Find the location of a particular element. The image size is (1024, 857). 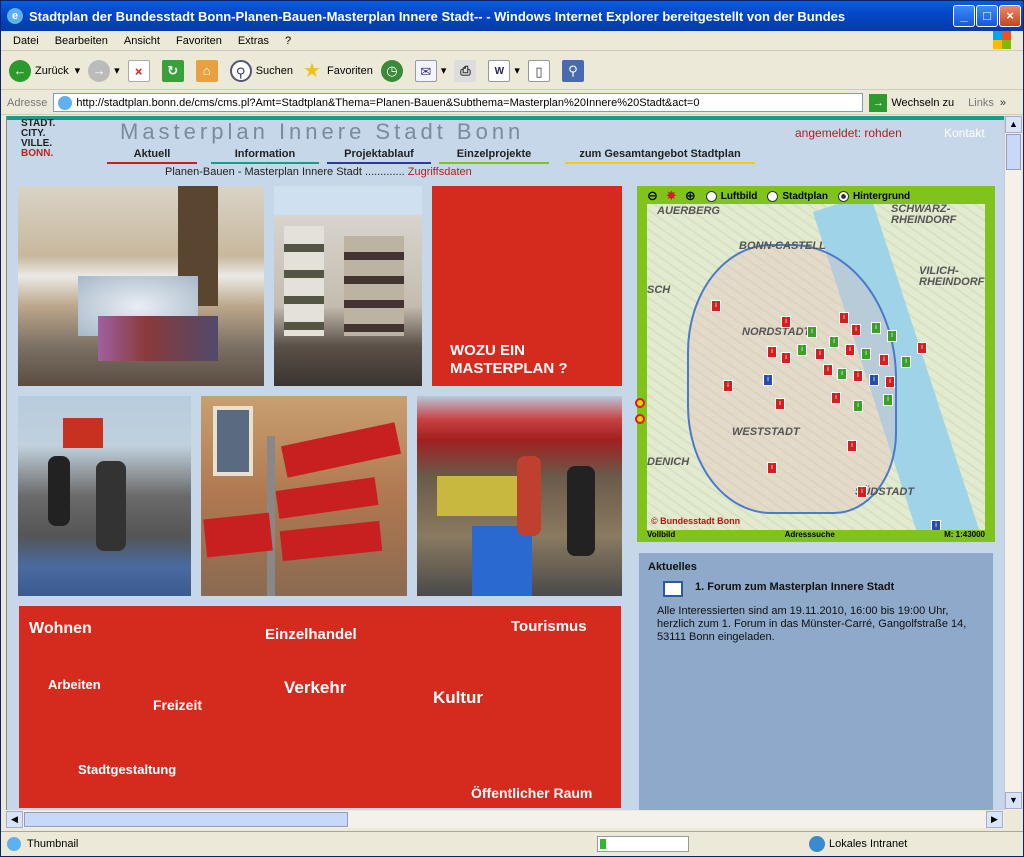

theme-wohnen: Wohnen is located at coordinates (60, 629).